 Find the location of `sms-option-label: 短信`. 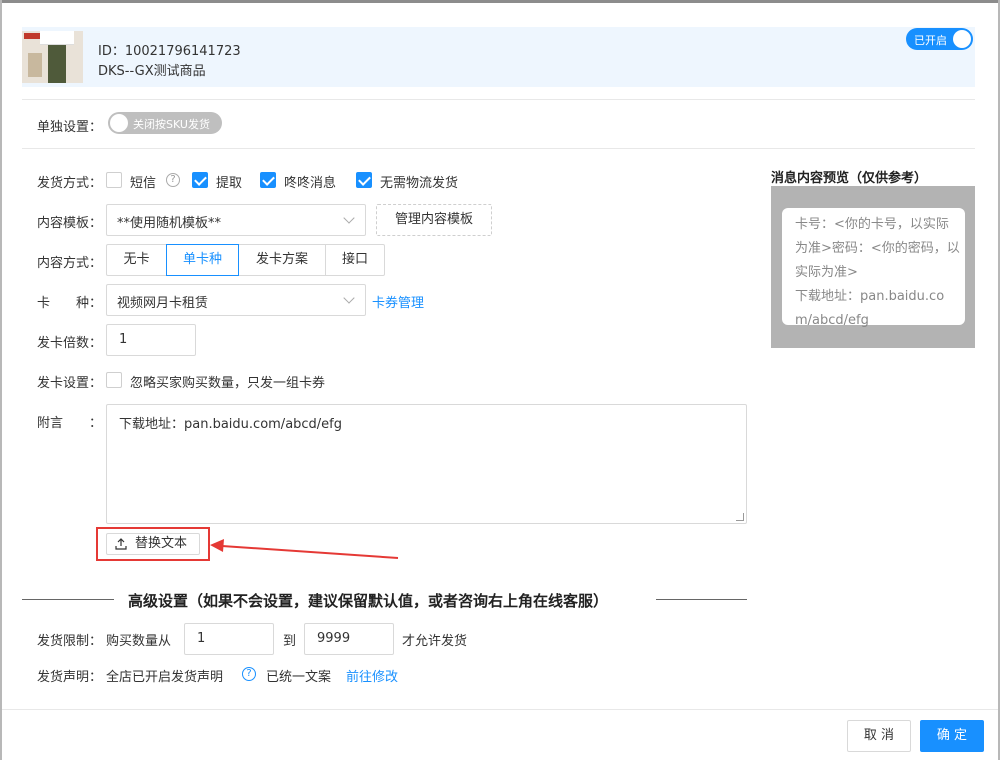

sms-option-label: 短信 is located at coordinates (143, 183).